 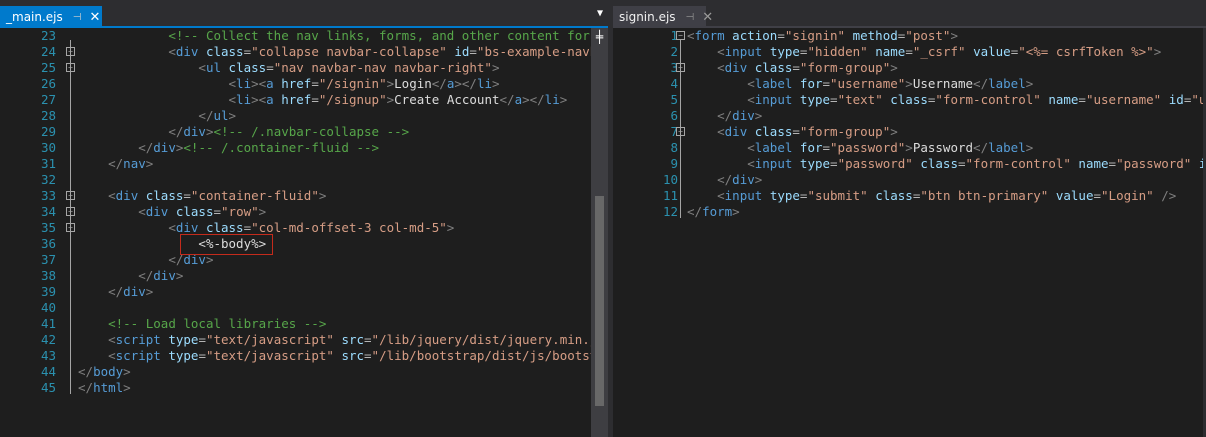 I want to click on code-line: 7− <div class="form-group">, so click(x=909, y=132).